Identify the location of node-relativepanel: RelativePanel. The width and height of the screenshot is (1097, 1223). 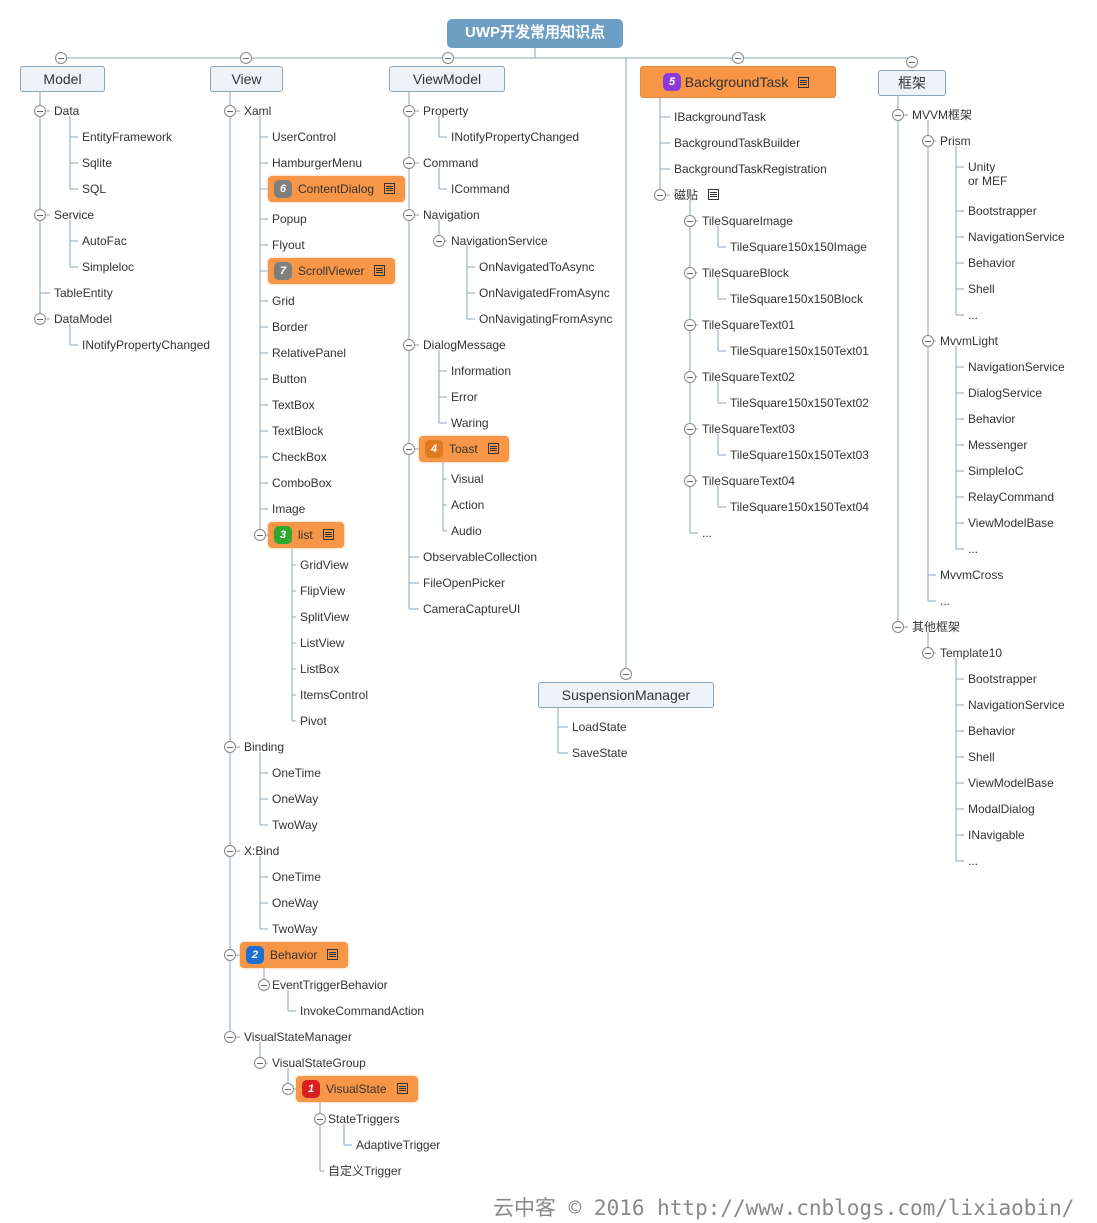
(309, 353).